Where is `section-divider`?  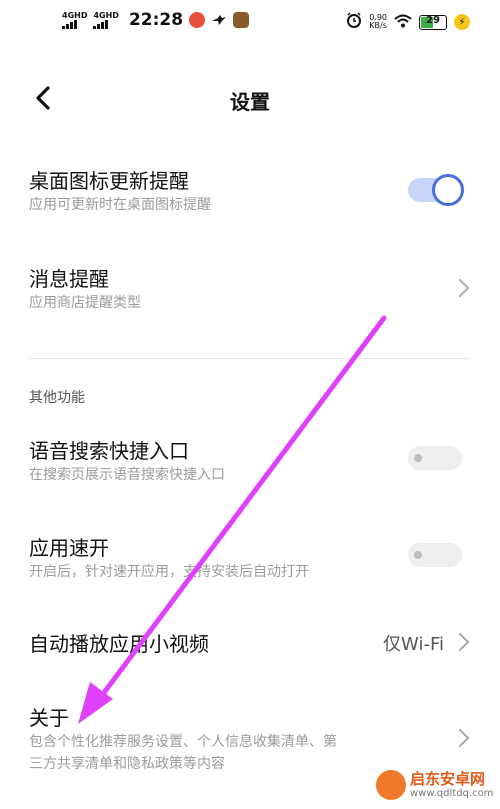
section-divider is located at coordinates (249, 358).